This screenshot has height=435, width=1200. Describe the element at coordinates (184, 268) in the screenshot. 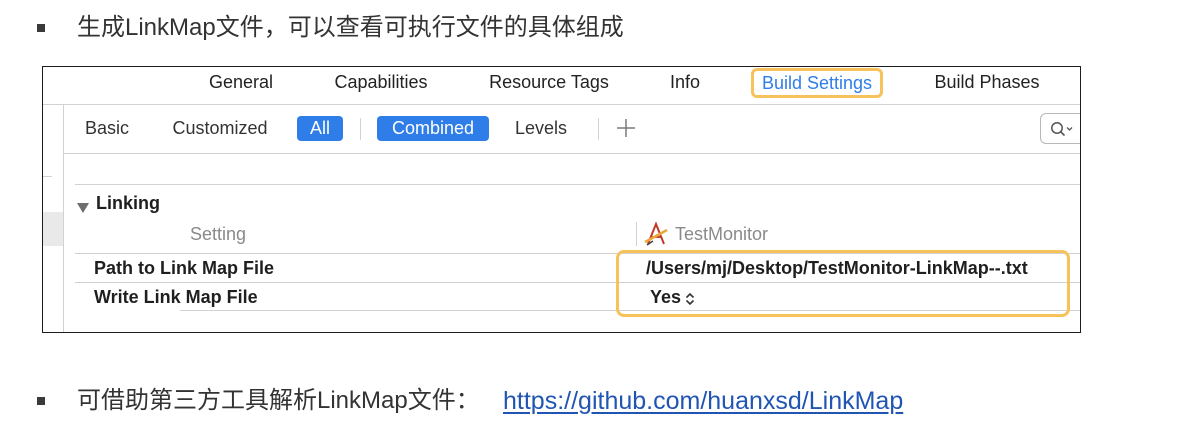

I see `setting-name: Path to Link Map File` at that location.